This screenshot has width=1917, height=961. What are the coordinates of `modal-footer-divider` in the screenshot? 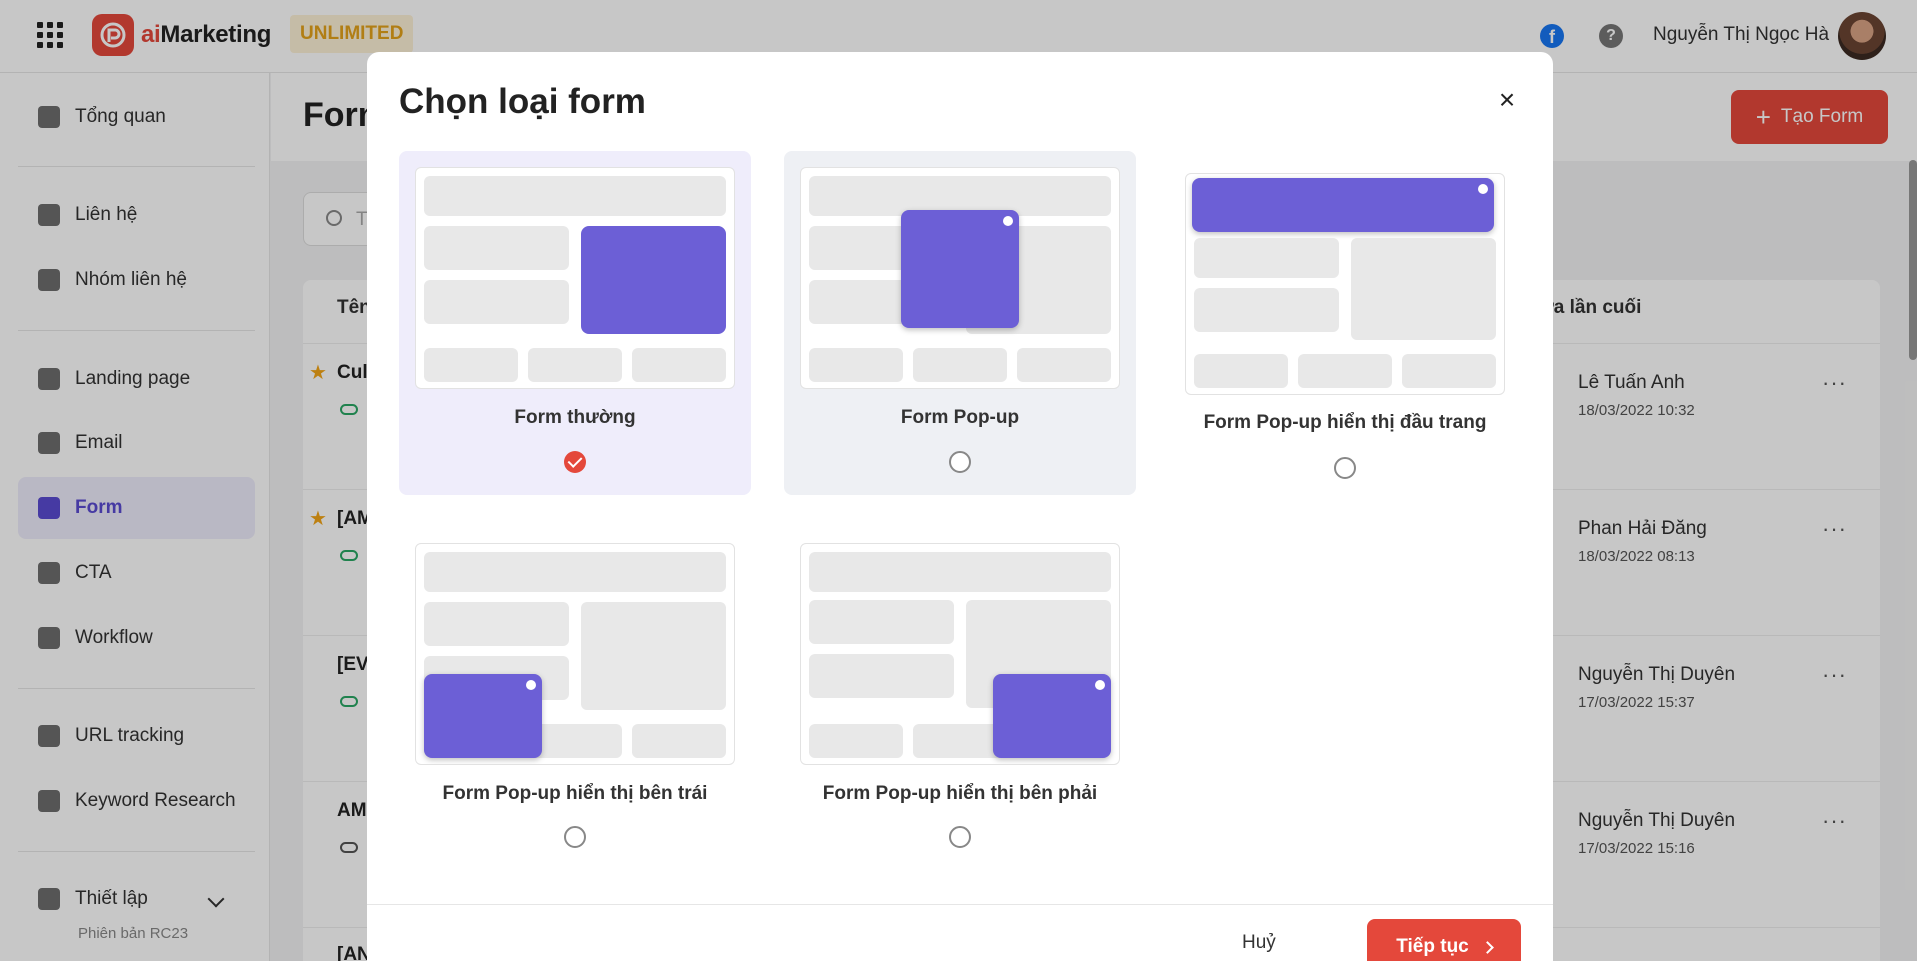 It's located at (960, 904).